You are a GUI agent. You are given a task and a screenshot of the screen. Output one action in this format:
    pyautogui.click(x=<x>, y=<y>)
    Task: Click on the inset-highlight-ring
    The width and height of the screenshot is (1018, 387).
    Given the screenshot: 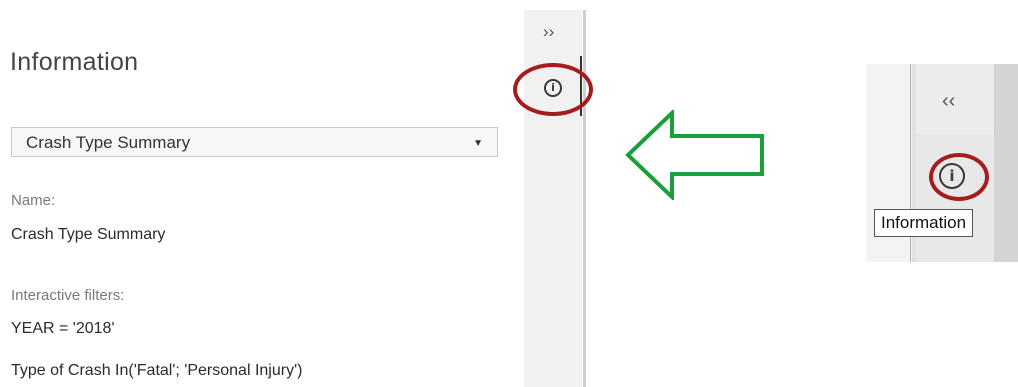 What is the action you would take?
    pyautogui.click(x=959, y=177)
    